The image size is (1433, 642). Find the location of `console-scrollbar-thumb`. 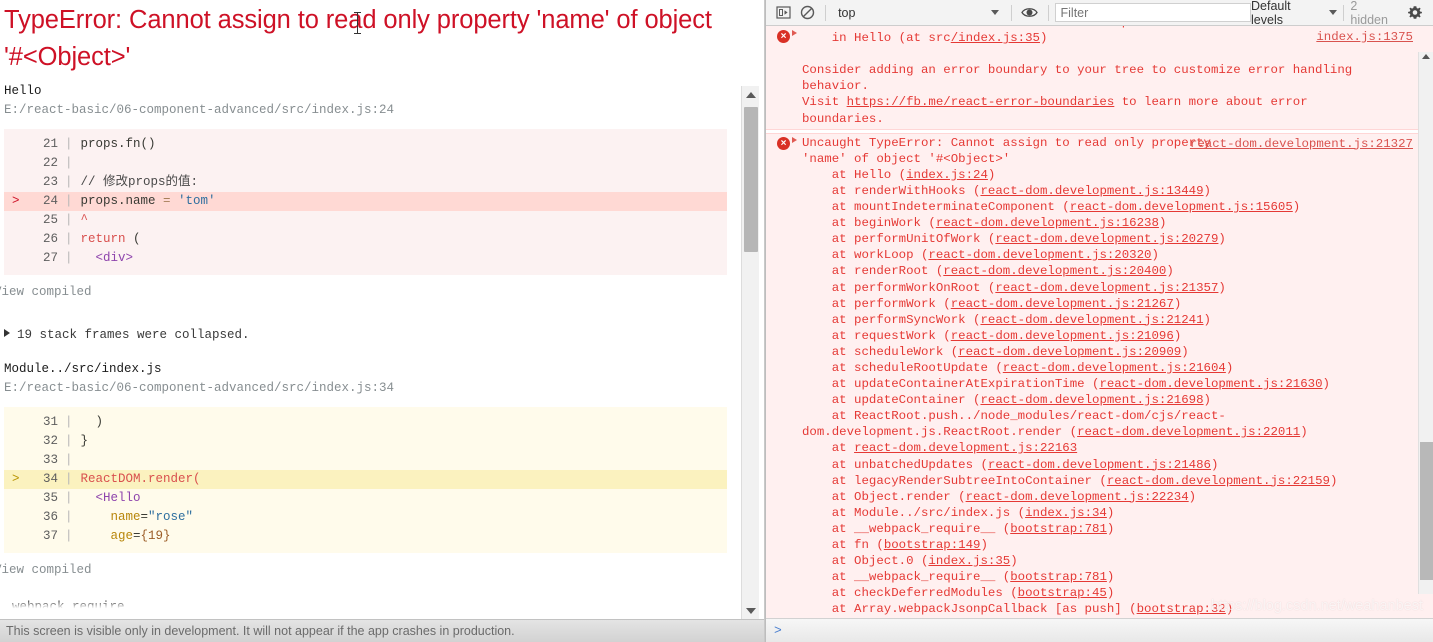

console-scrollbar-thumb is located at coordinates (1426, 511).